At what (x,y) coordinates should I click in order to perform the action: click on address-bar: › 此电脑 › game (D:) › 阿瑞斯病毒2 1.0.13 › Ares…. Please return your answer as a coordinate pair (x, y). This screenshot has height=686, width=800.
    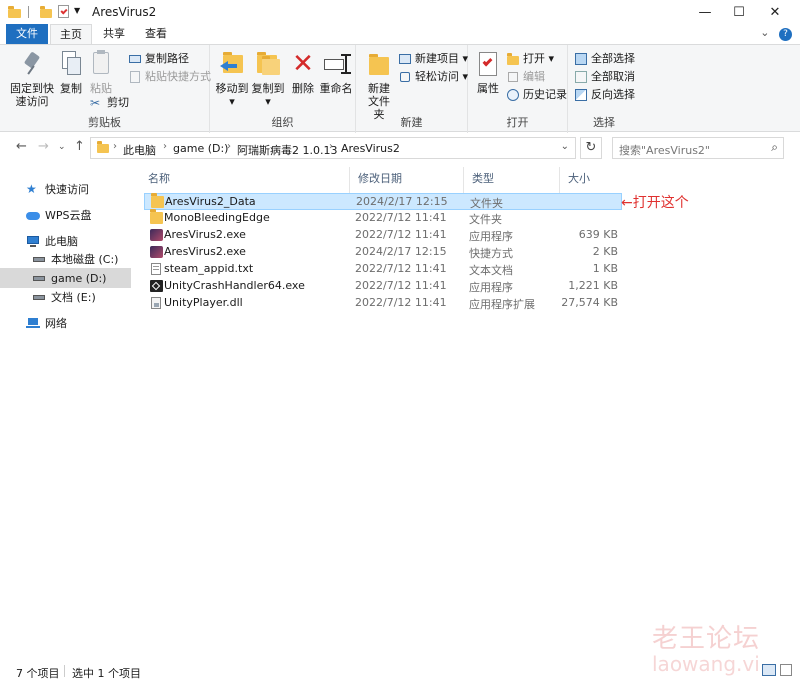
    Looking at the image, I should click on (333, 148).